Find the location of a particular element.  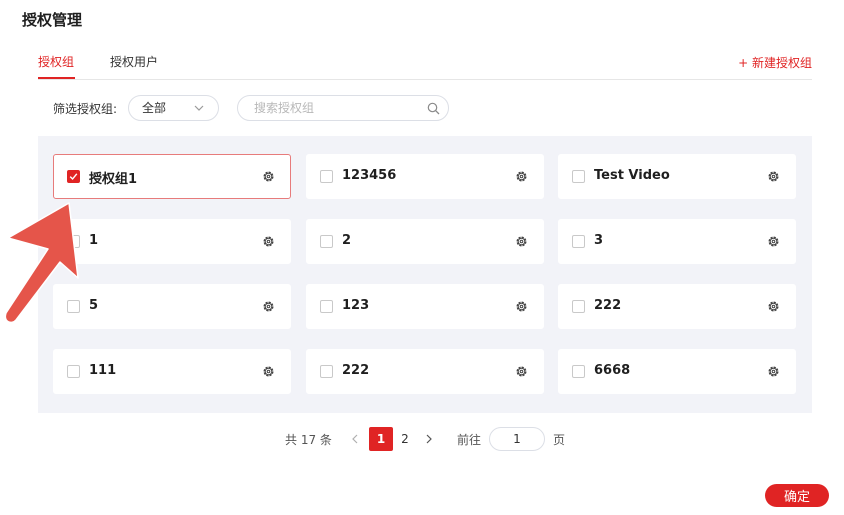

search-box is located at coordinates (343, 108).